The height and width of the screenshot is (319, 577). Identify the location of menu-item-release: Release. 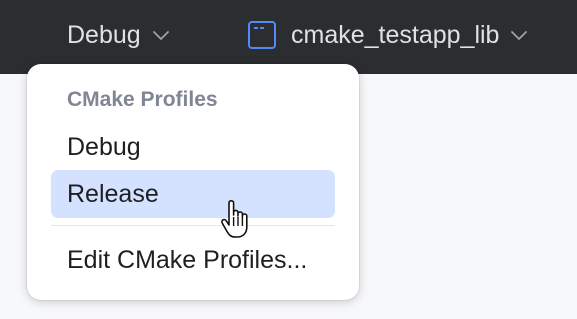
(193, 194).